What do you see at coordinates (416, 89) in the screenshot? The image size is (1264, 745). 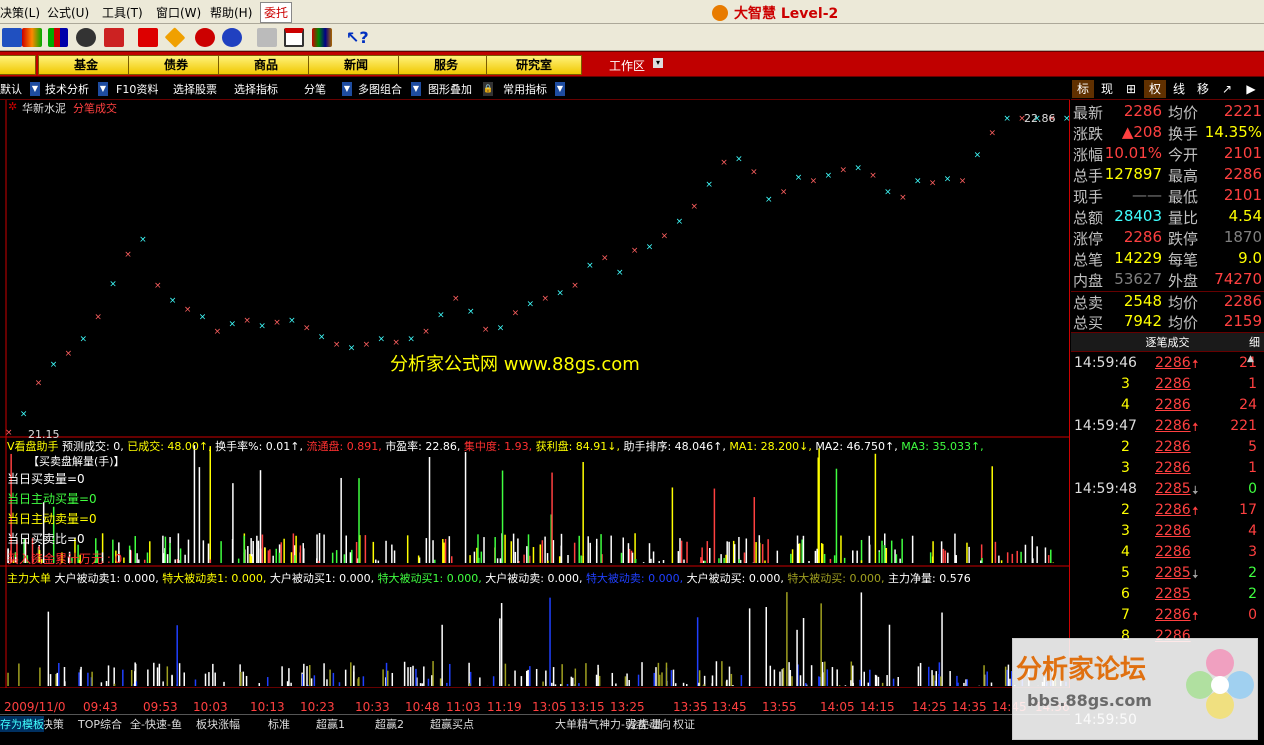 I see `tab-multi-chart-dropdown-icon: ▼` at bounding box center [416, 89].